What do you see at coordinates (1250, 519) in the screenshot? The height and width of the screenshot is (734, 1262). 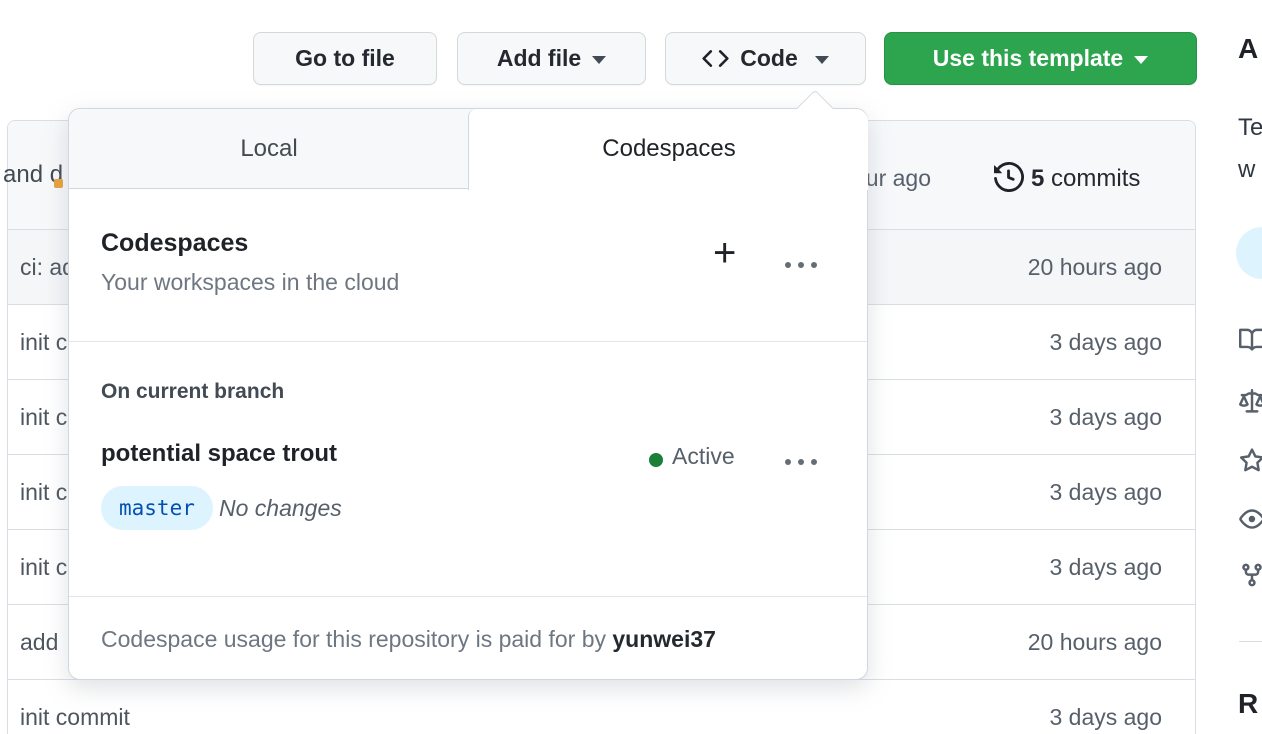 I see `eye-icon` at bounding box center [1250, 519].